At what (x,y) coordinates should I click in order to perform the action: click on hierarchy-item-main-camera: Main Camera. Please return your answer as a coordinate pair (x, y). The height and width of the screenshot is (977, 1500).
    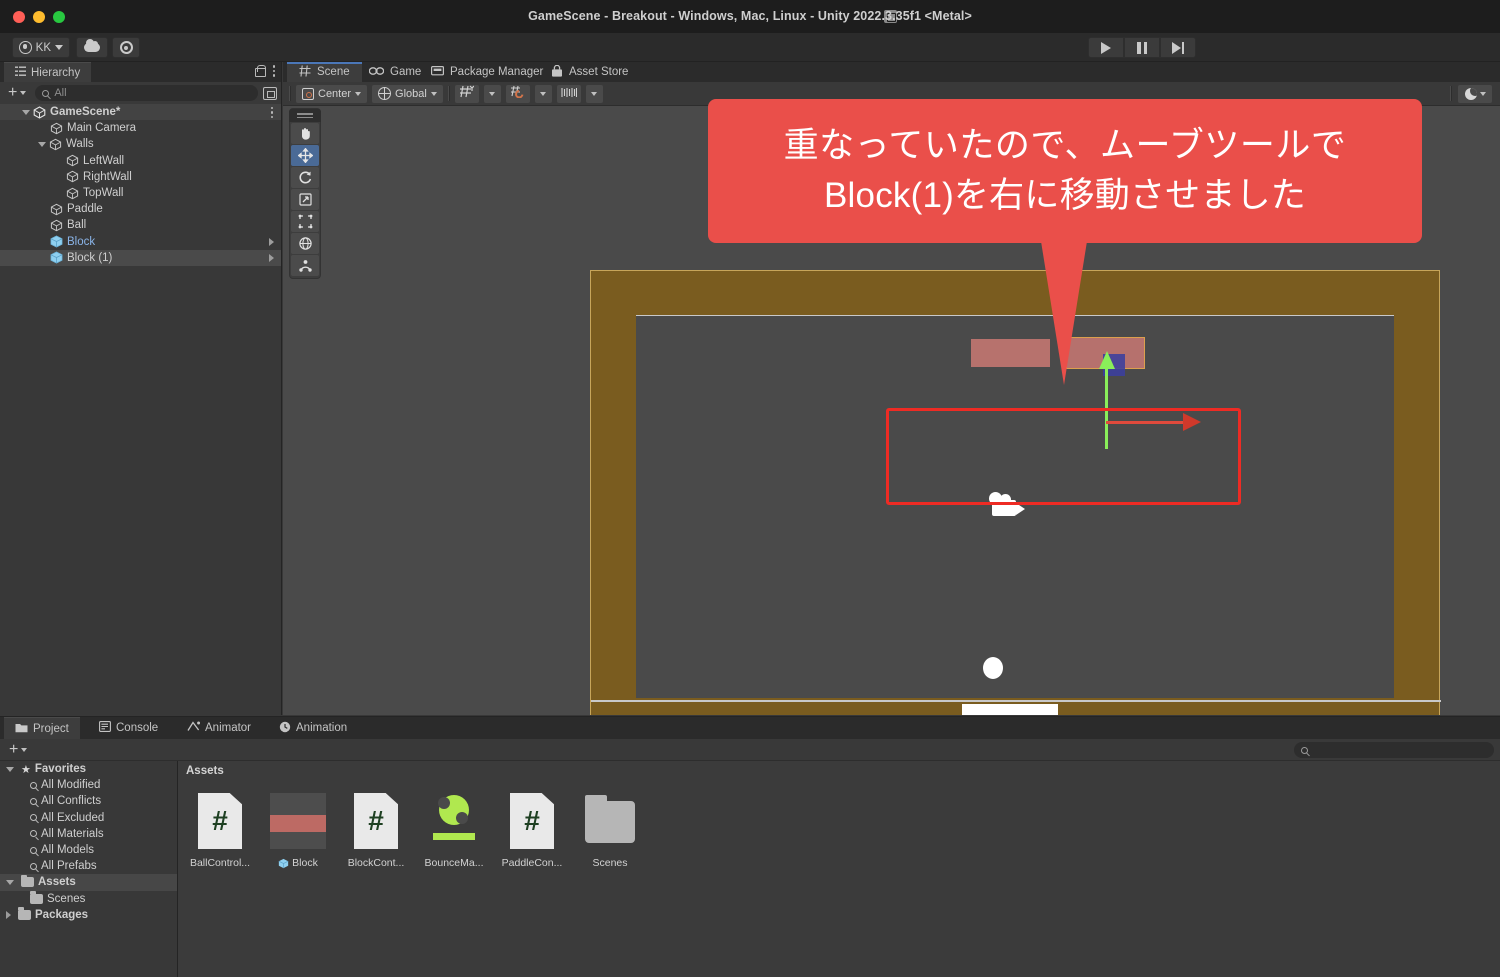
    Looking at the image, I should click on (140, 128).